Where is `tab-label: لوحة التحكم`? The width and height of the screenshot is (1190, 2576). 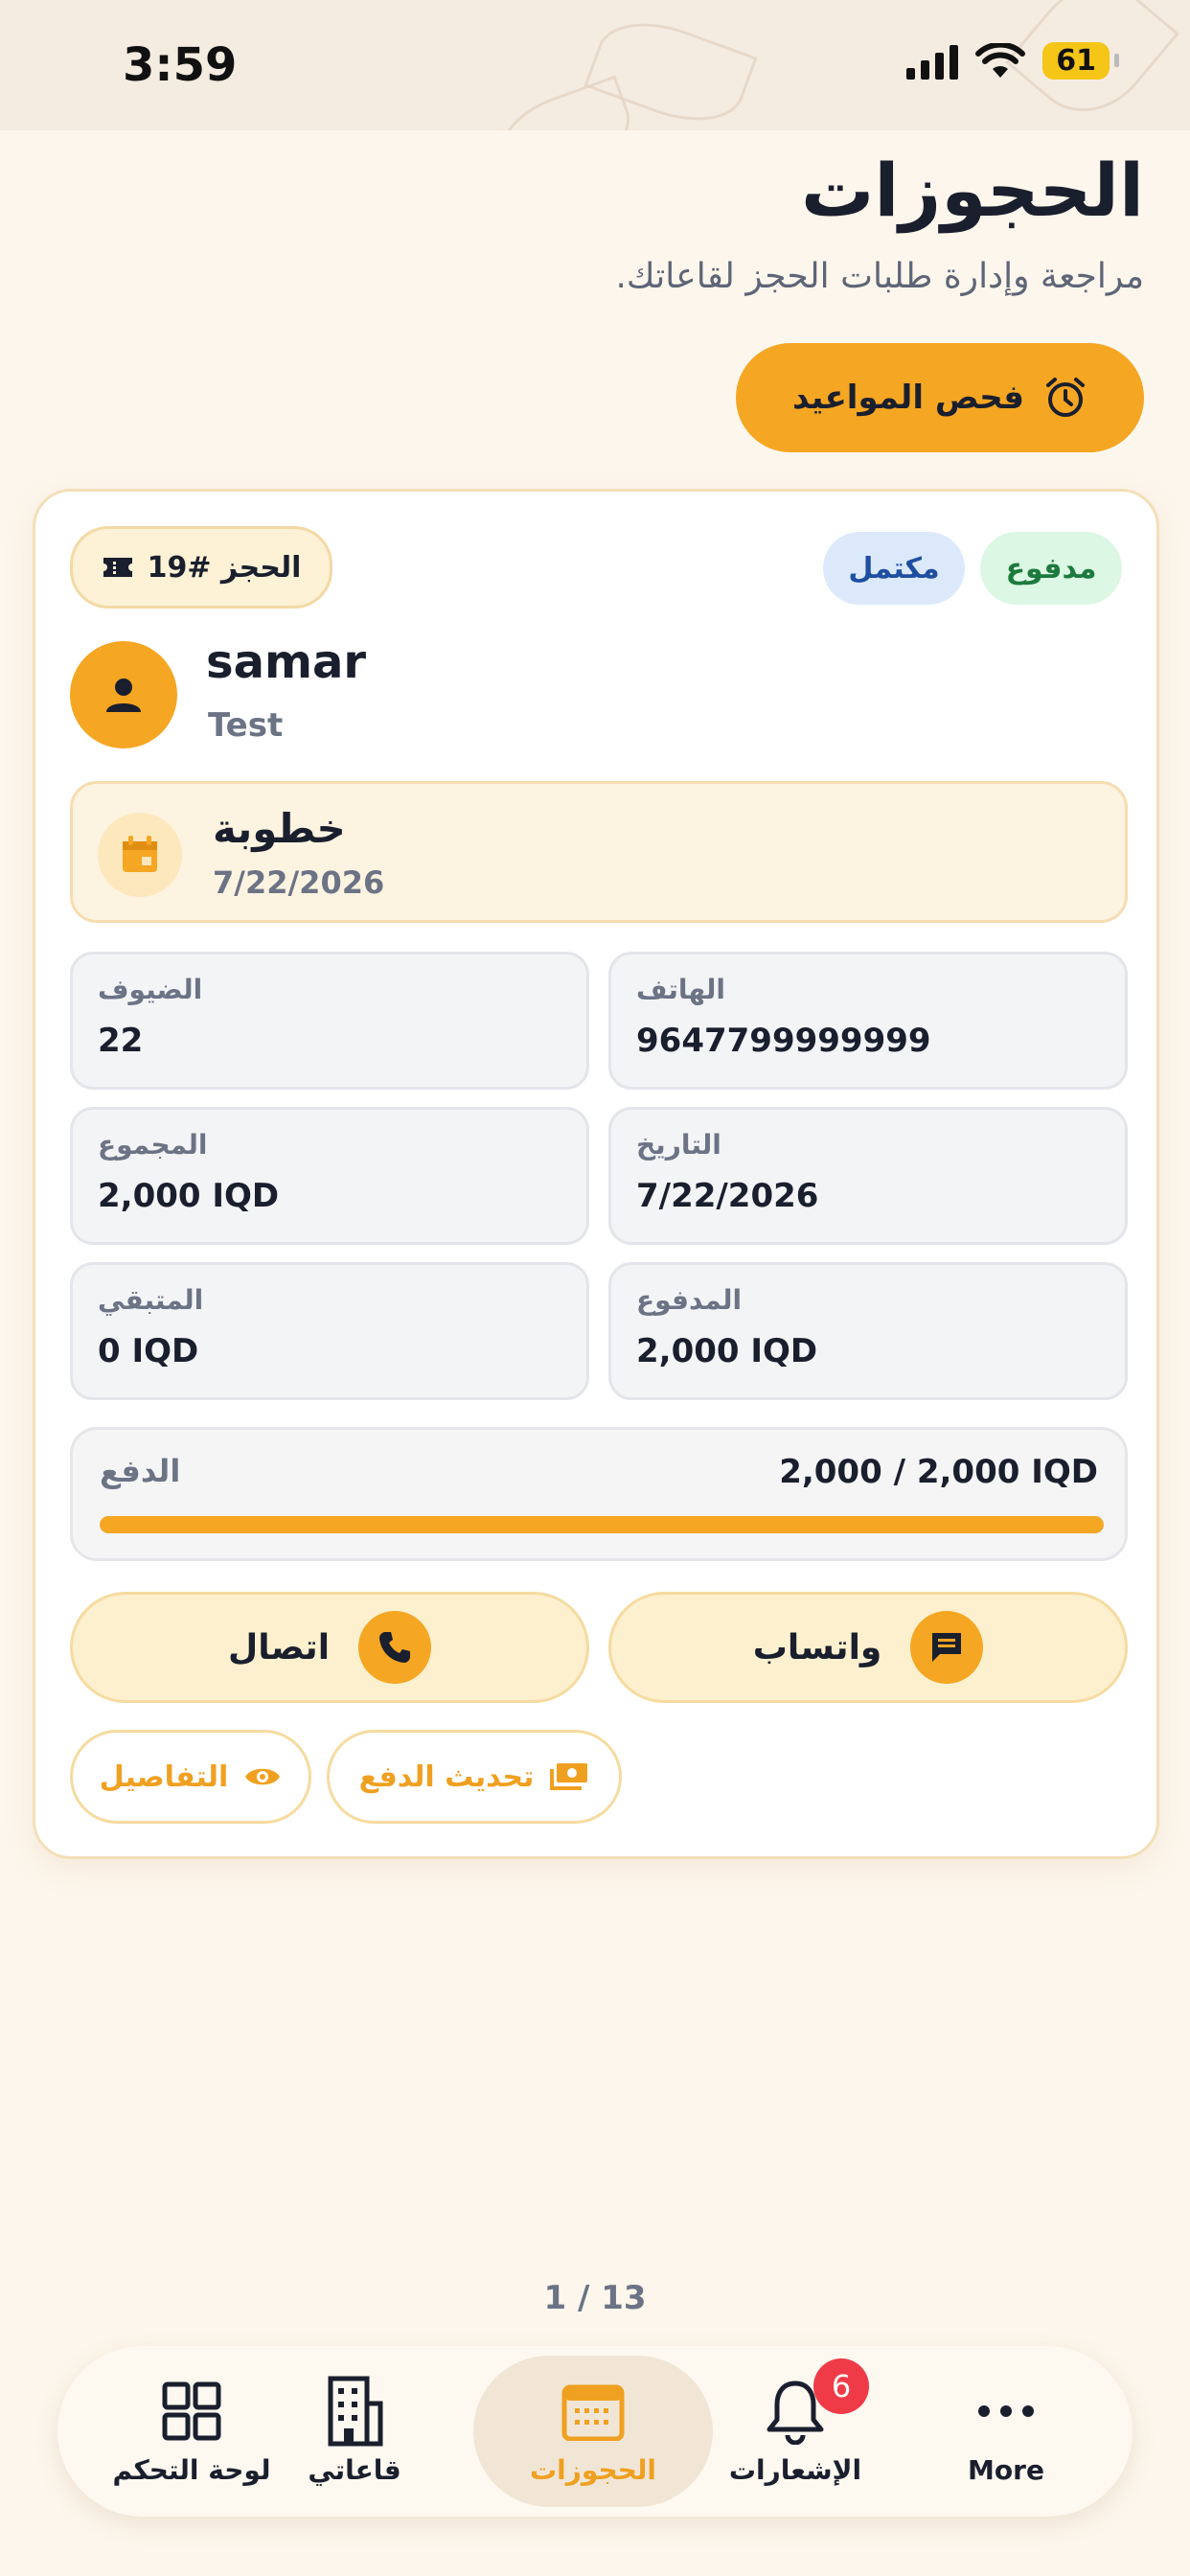
tab-label: لوحة التحكم is located at coordinates (191, 2469).